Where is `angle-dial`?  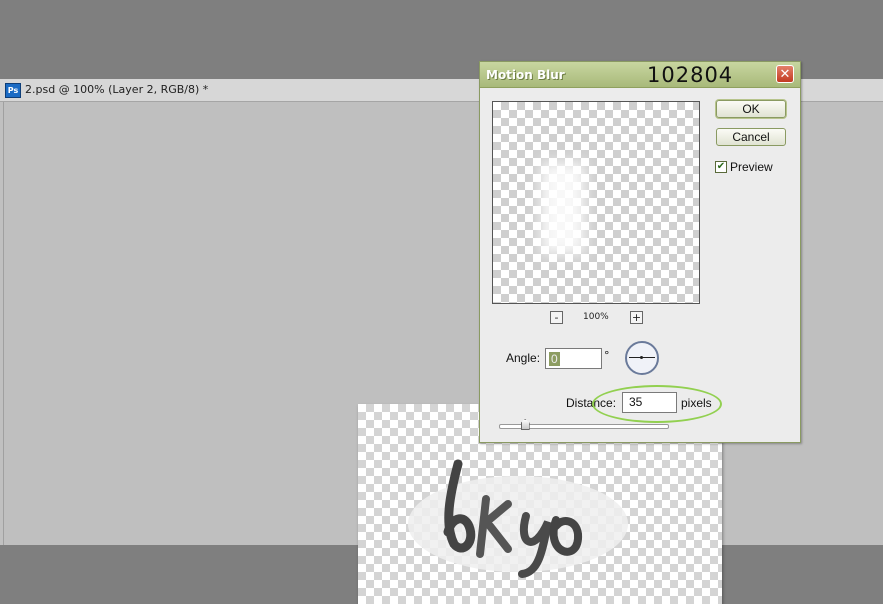 angle-dial is located at coordinates (642, 358).